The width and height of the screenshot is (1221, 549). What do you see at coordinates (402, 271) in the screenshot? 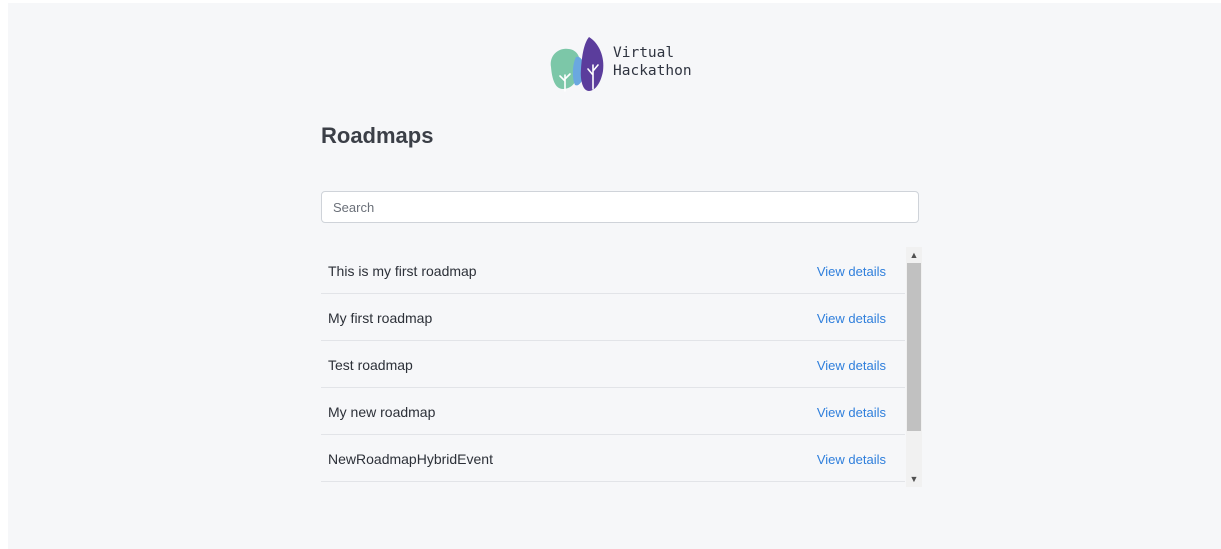
I see `roadmap-name: This is my first roadmap` at bounding box center [402, 271].